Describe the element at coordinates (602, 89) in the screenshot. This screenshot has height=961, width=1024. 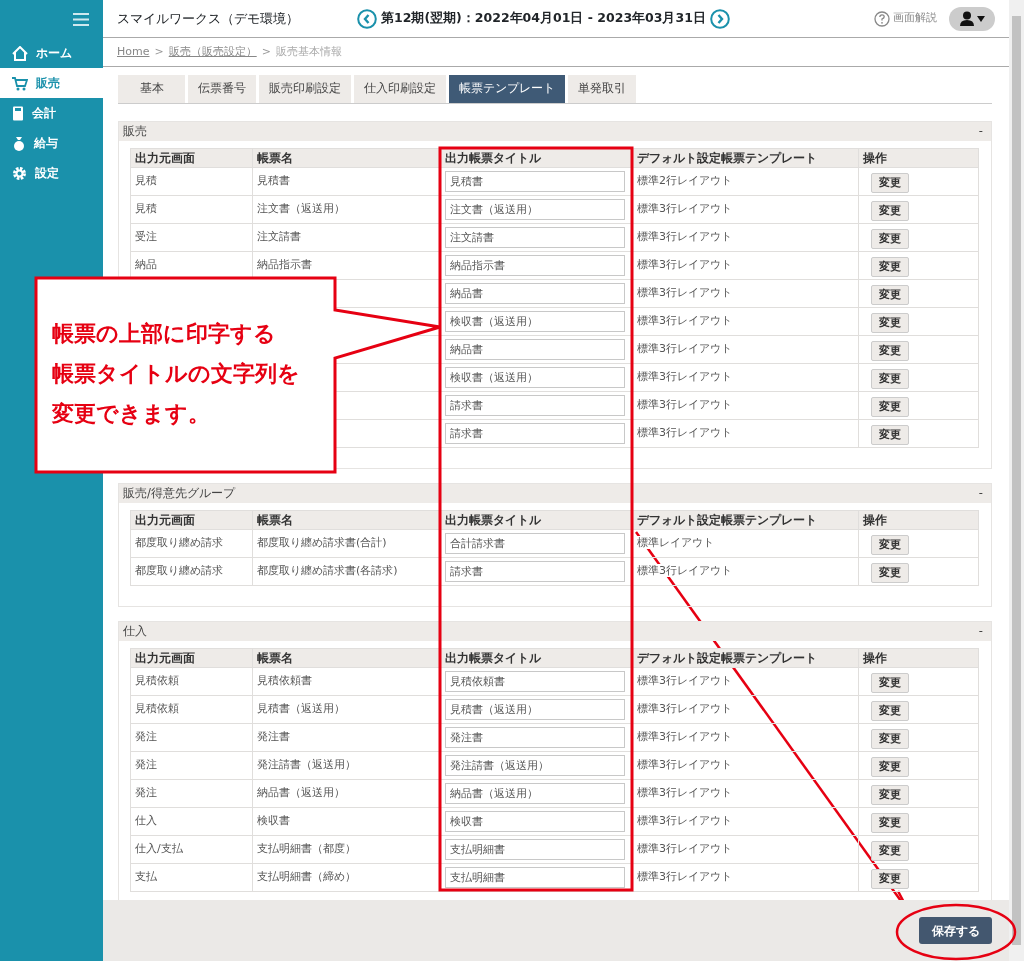
I see `tab: 単発取引` at that location.